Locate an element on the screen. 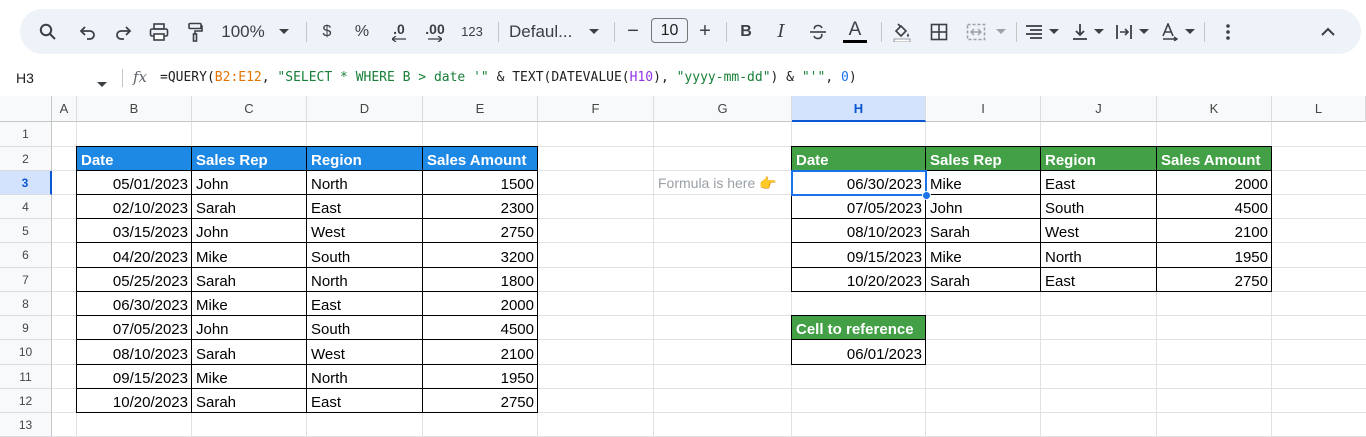  column-header-j: J is located at coordinates (1099, 109).